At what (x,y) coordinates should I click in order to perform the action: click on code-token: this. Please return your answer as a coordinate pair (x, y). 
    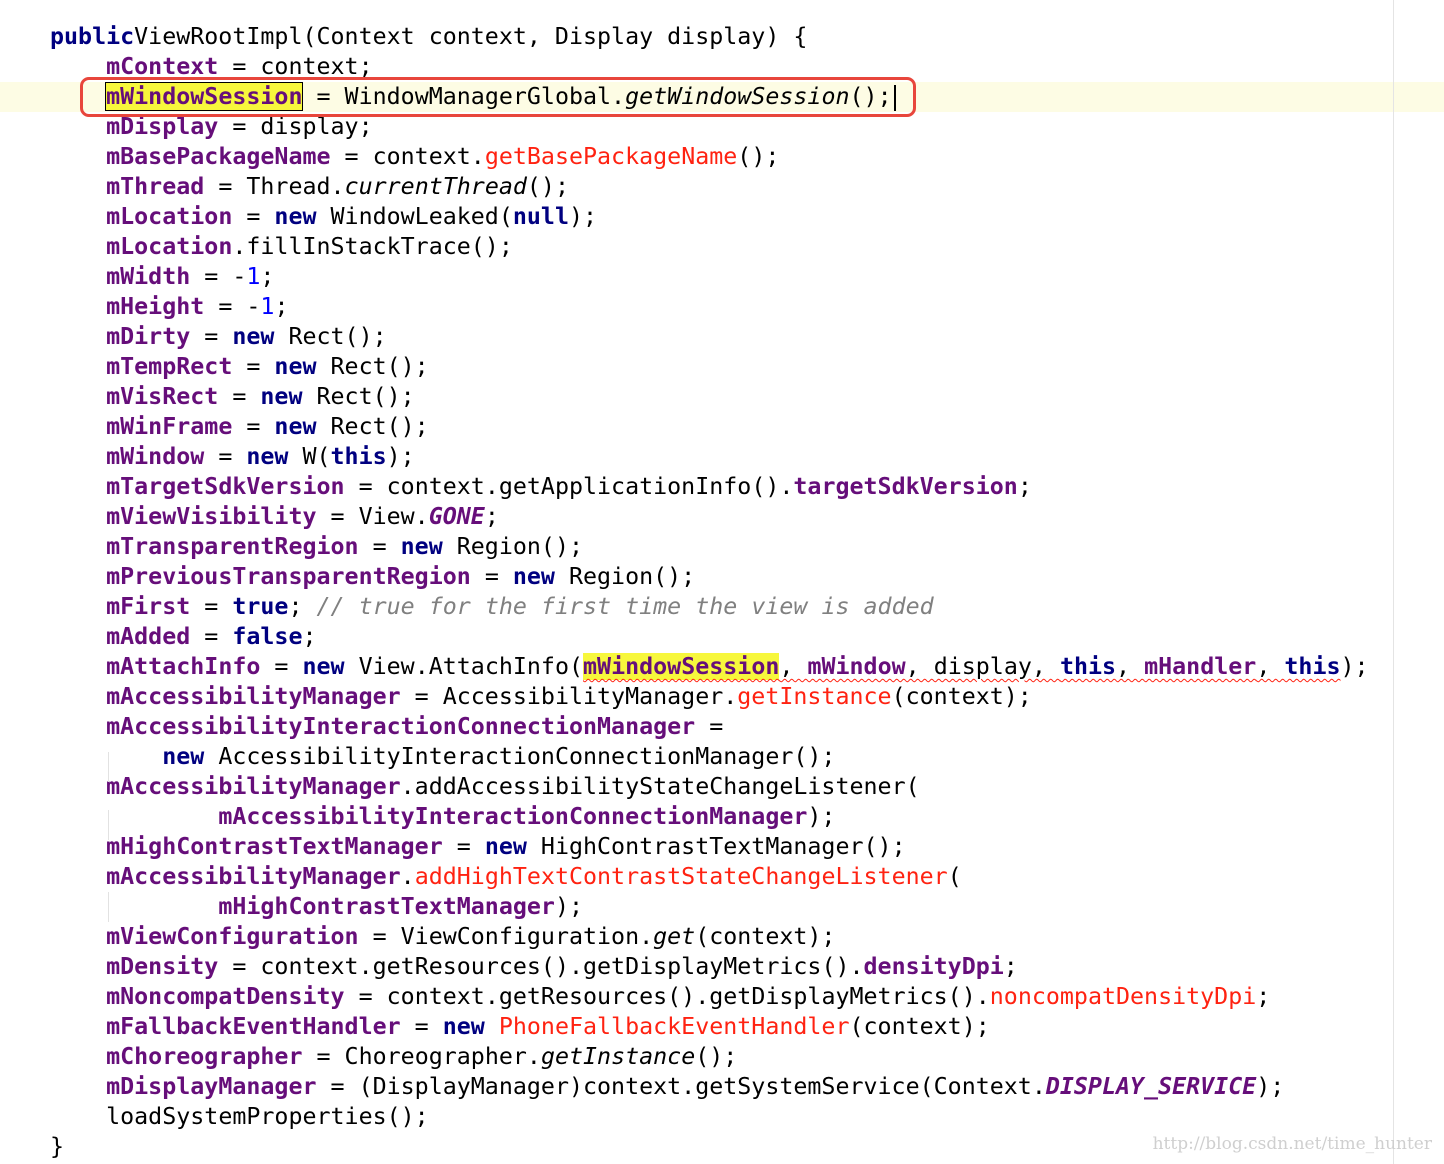
    Looking at the image, I should click on (358, 456).